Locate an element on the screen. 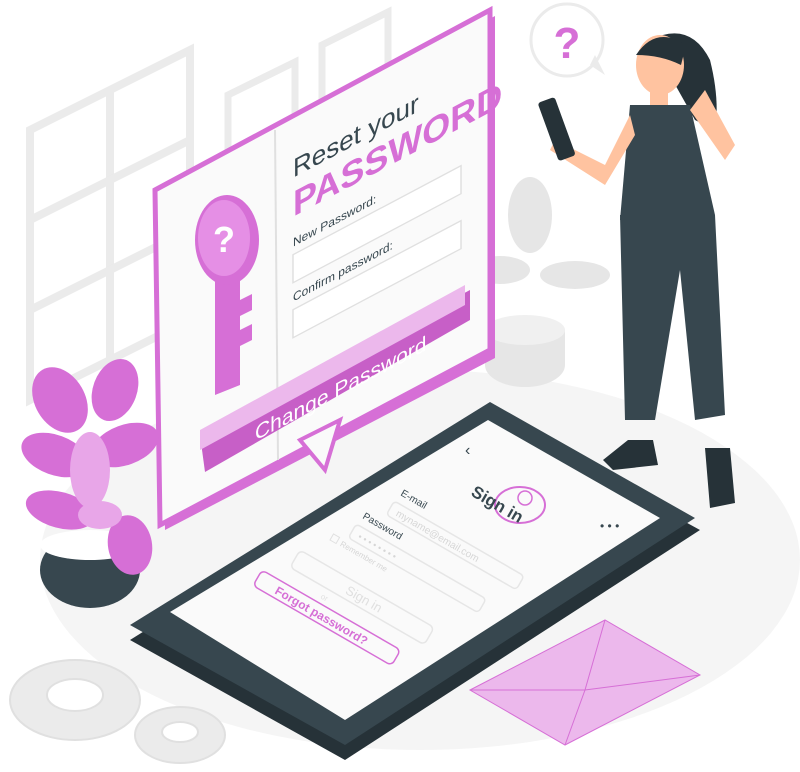 Image resolution: width=800 pixels, height=772 pixels. key-question-mark: ? is located at coordinates (224, 239).